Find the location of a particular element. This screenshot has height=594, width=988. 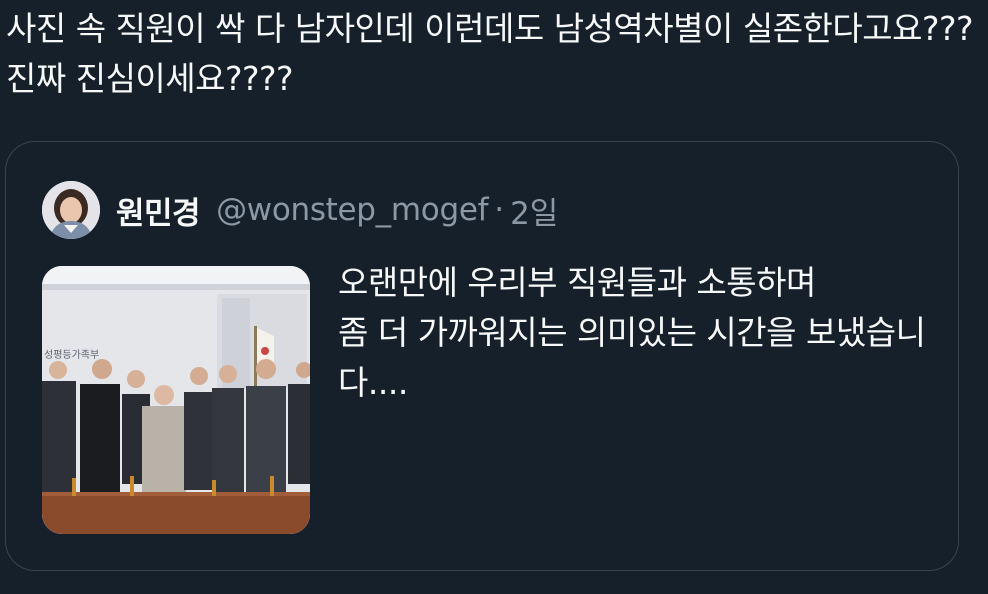

display-name: 원민경 is located at coordinates (158, 210).